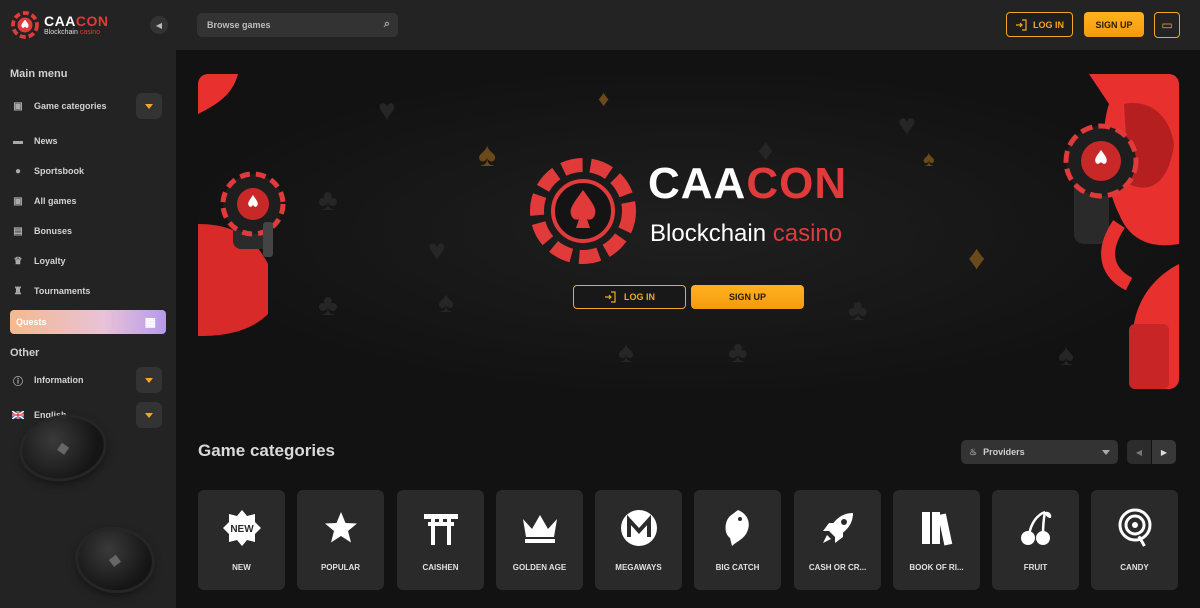  Describe the element at coordinates (239, 25) in the screenshot. I see `search-placeholder: Browse games` at that location.